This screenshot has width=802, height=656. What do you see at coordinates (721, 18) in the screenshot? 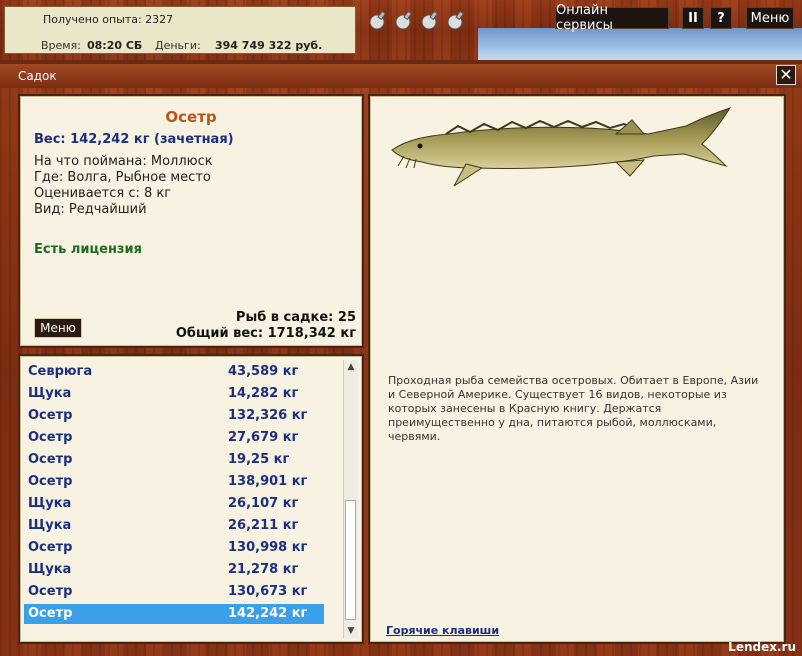
I see `help-button: ?` at bounding box center [721, 18].